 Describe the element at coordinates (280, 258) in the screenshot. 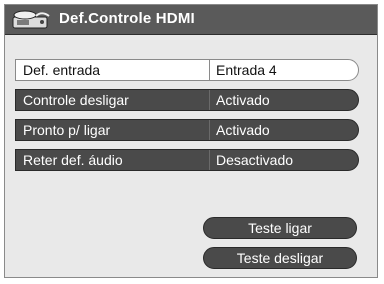

I see `test-power-off-button: Teste desligar` at that location.